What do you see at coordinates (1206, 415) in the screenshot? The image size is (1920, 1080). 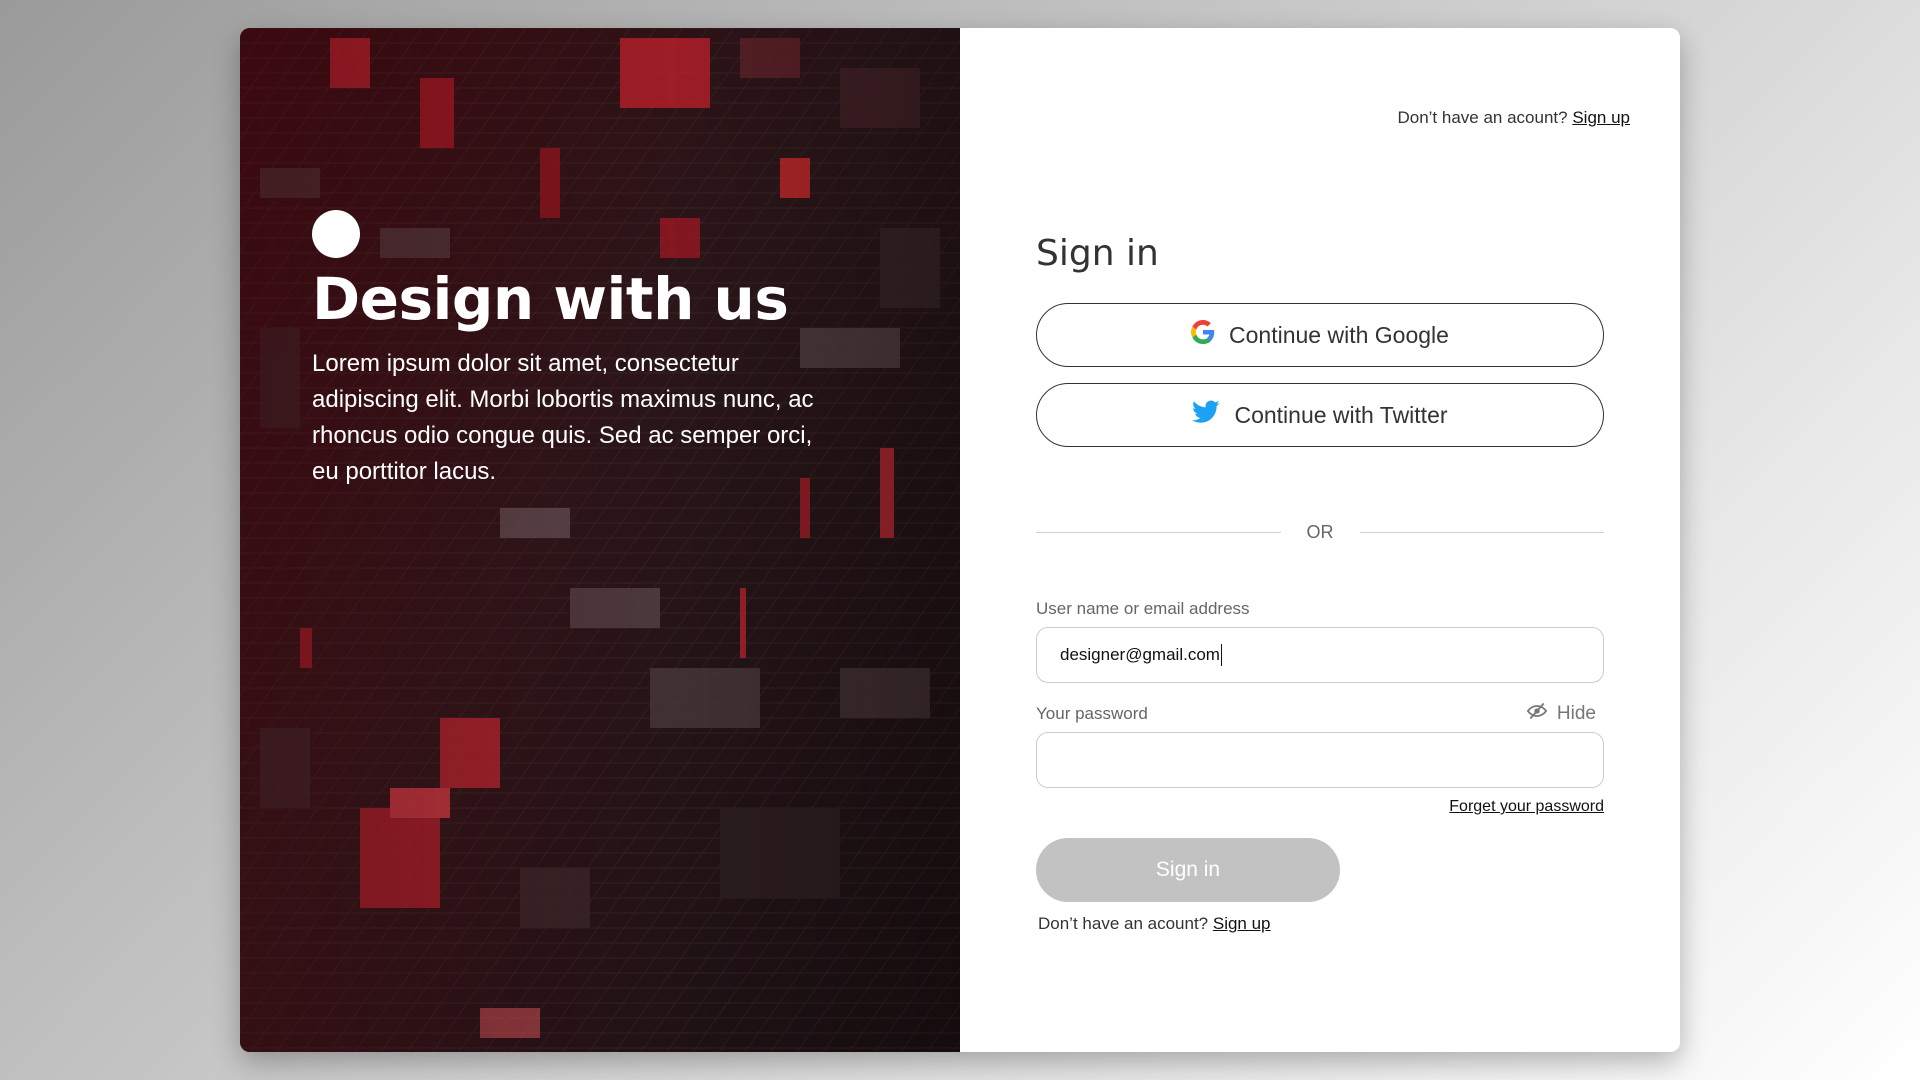 I see `twitter-icon` at bounding box center [1206, 415].